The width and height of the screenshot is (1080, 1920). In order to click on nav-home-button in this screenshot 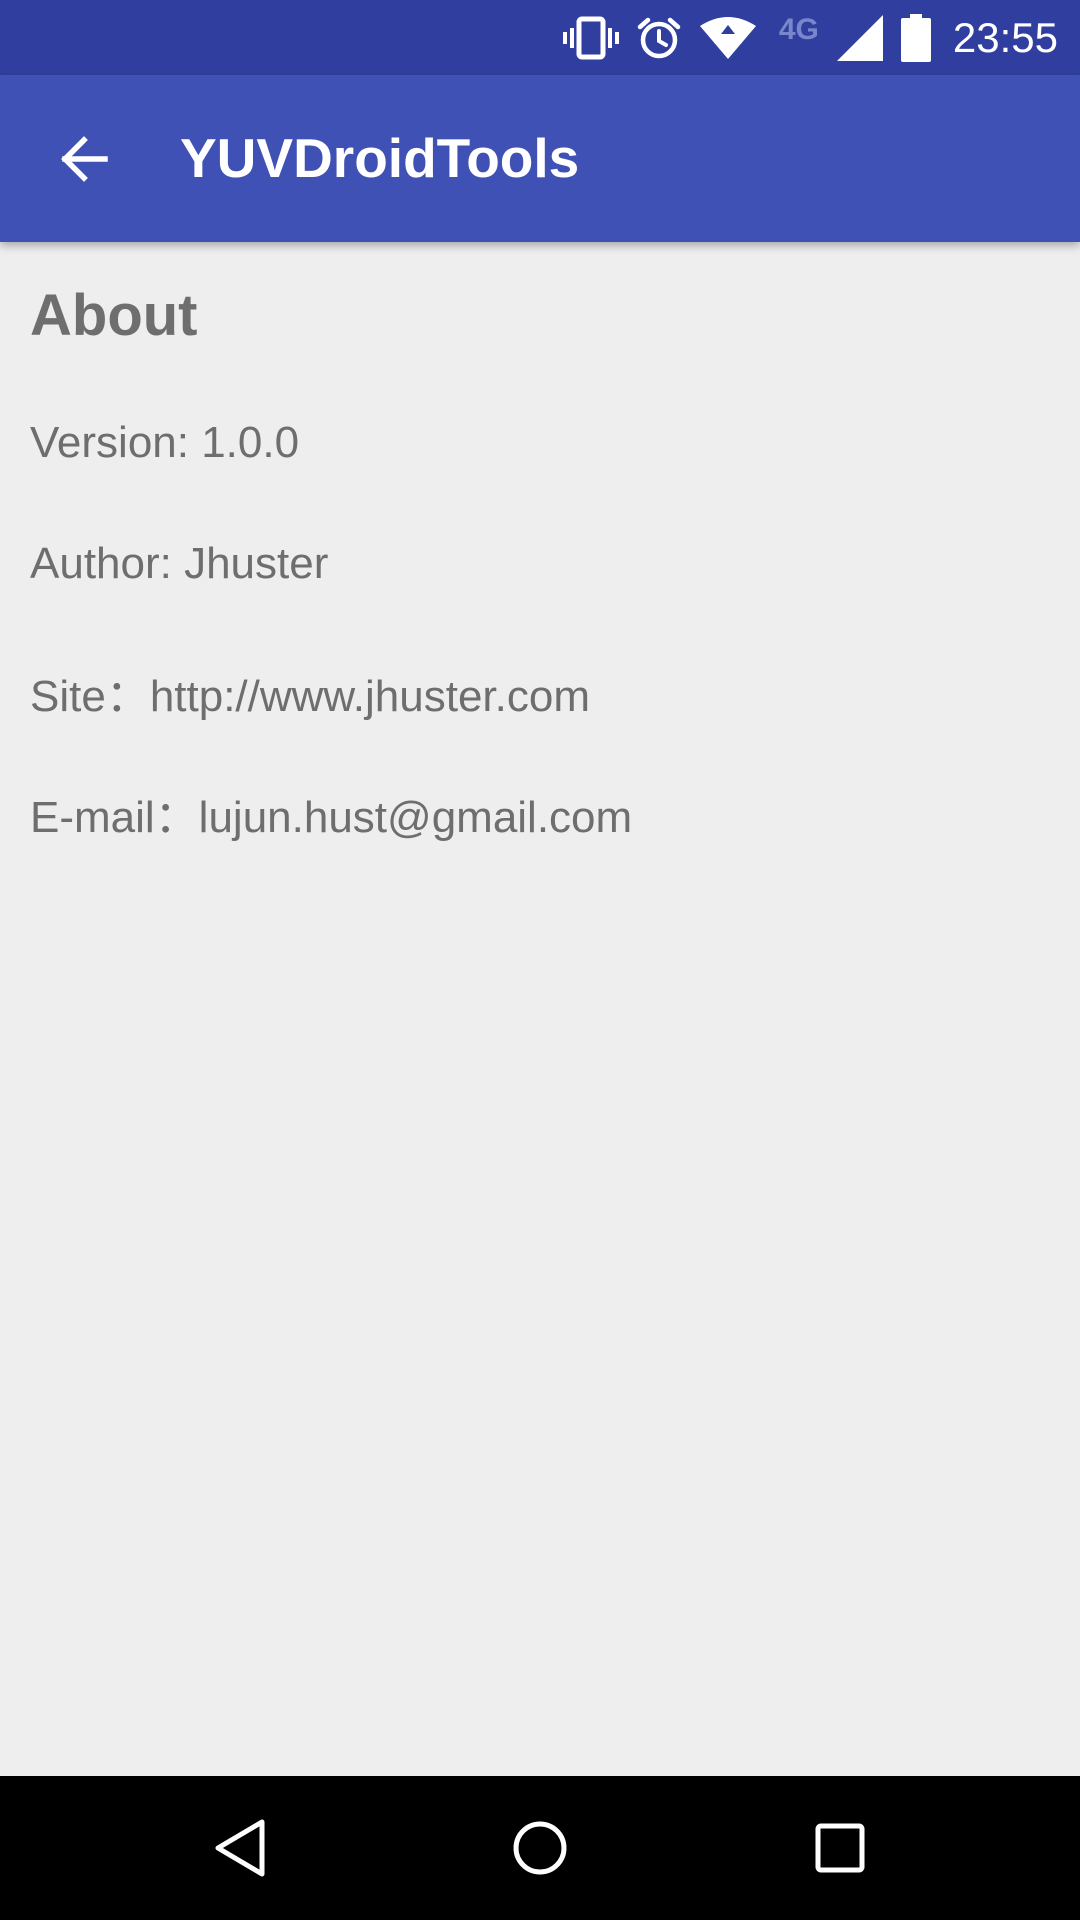, I will do `click(540, 1848)`.